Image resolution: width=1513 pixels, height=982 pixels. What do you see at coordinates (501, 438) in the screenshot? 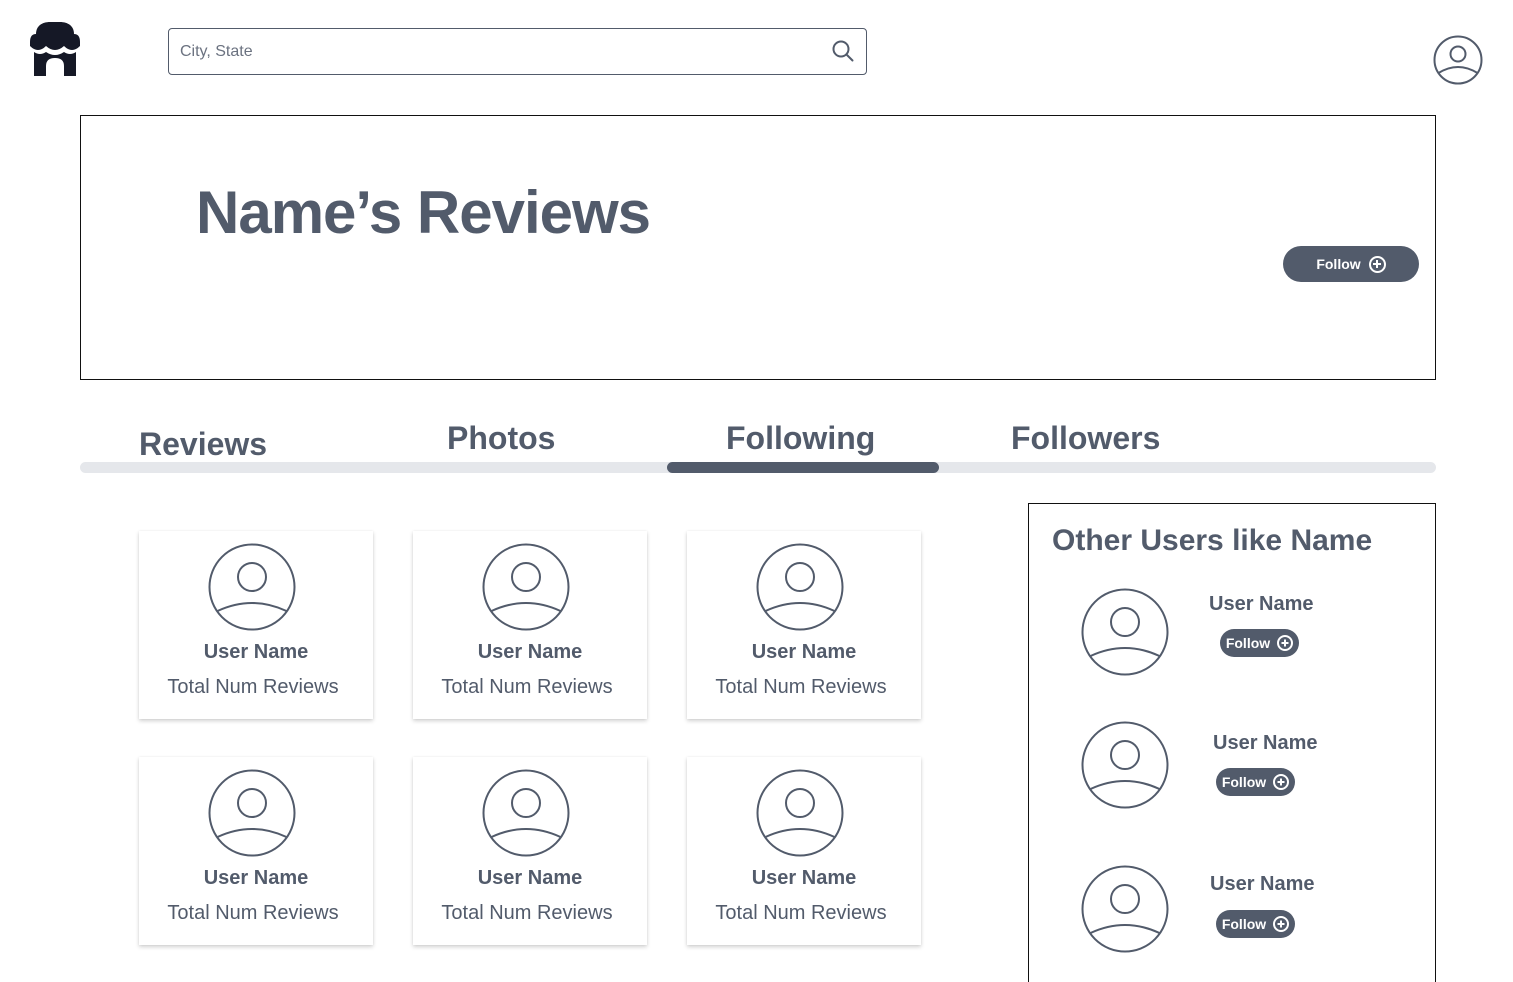
I see `tab-photos: Photos` at bounding box center [501, 438].